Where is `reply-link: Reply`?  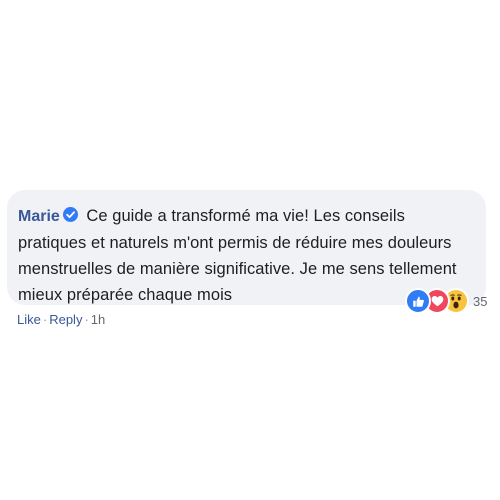
reply-link: Reply is located at coordinates (65, 319).